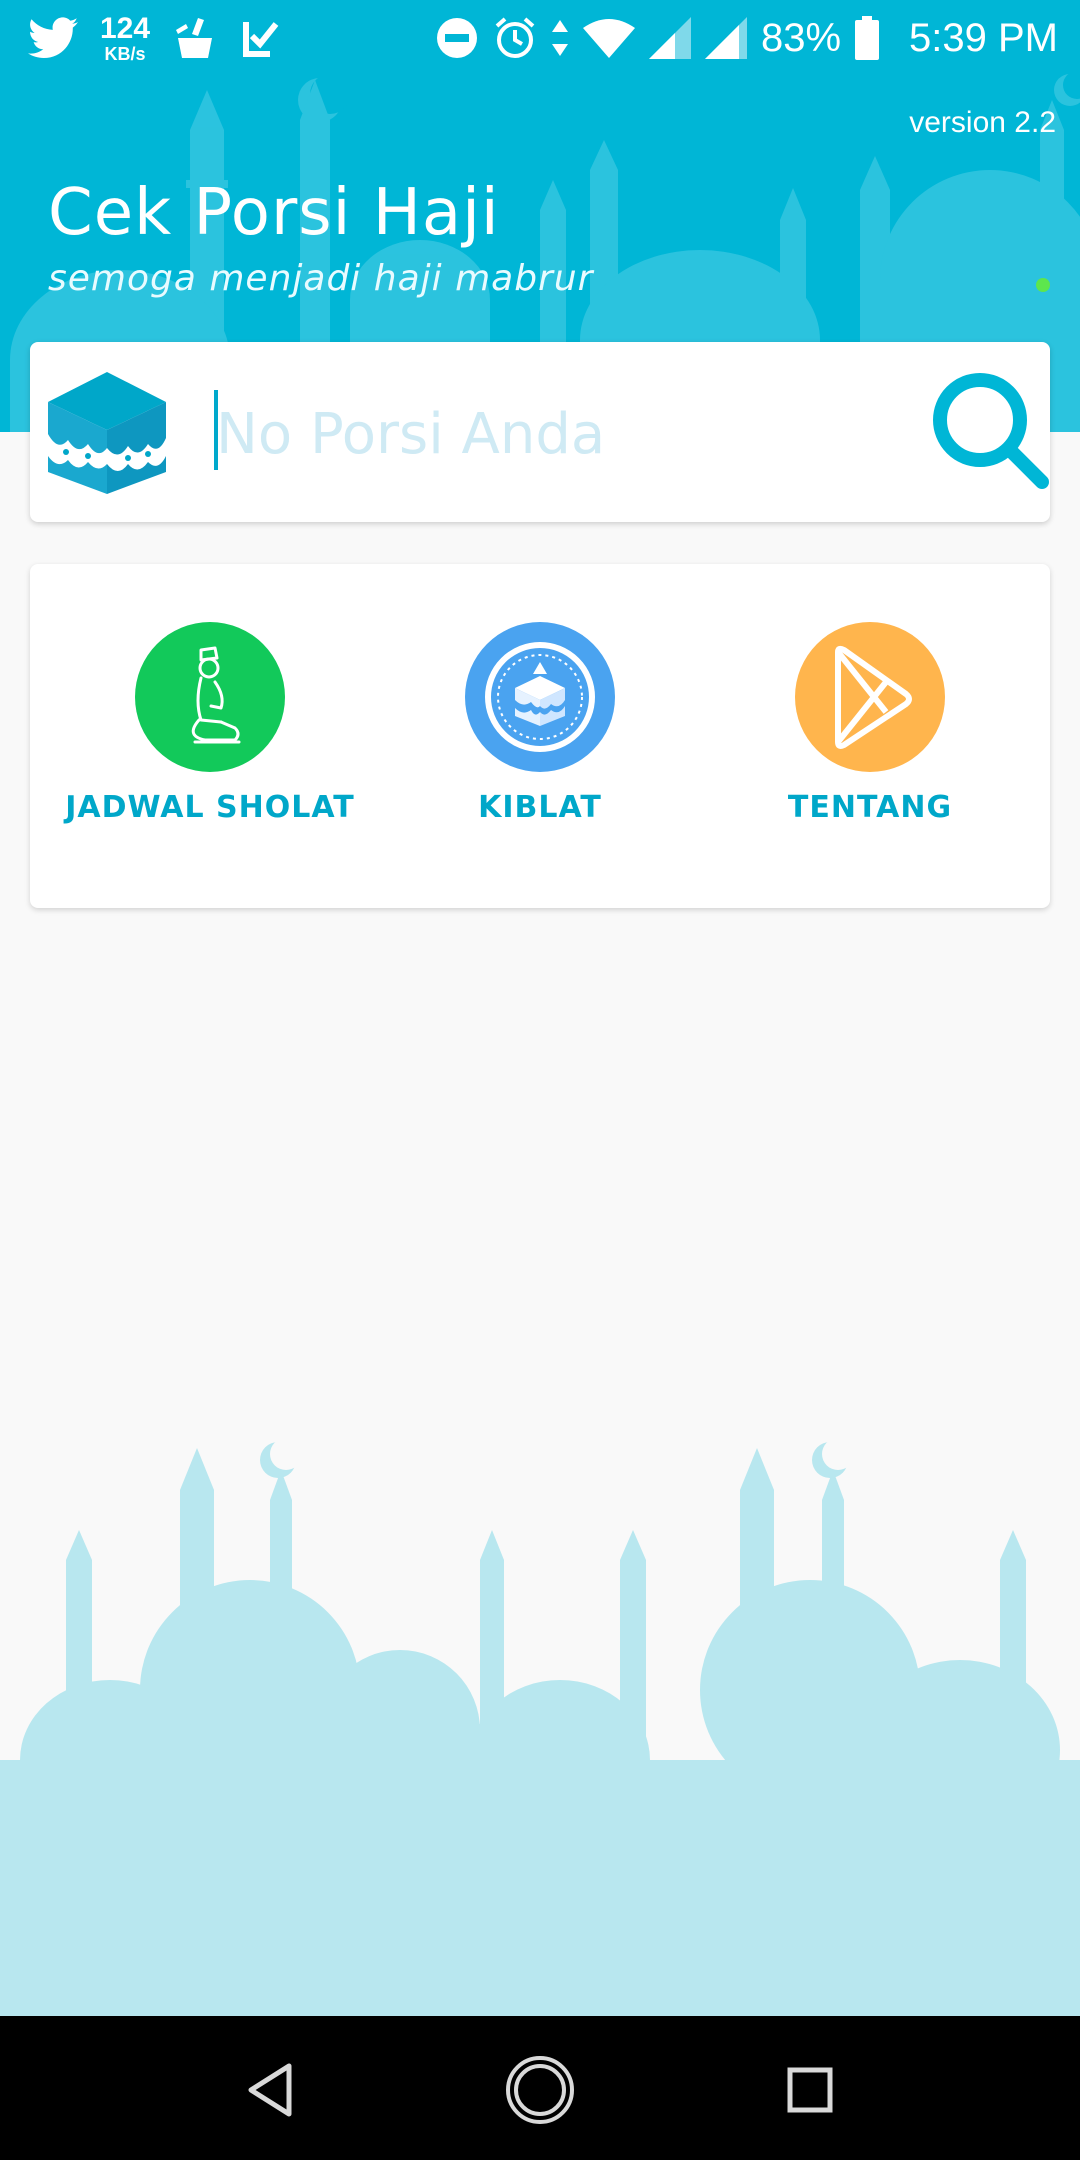  I want to click on app-title: Cek Porsi Haji, so click(274, 213).